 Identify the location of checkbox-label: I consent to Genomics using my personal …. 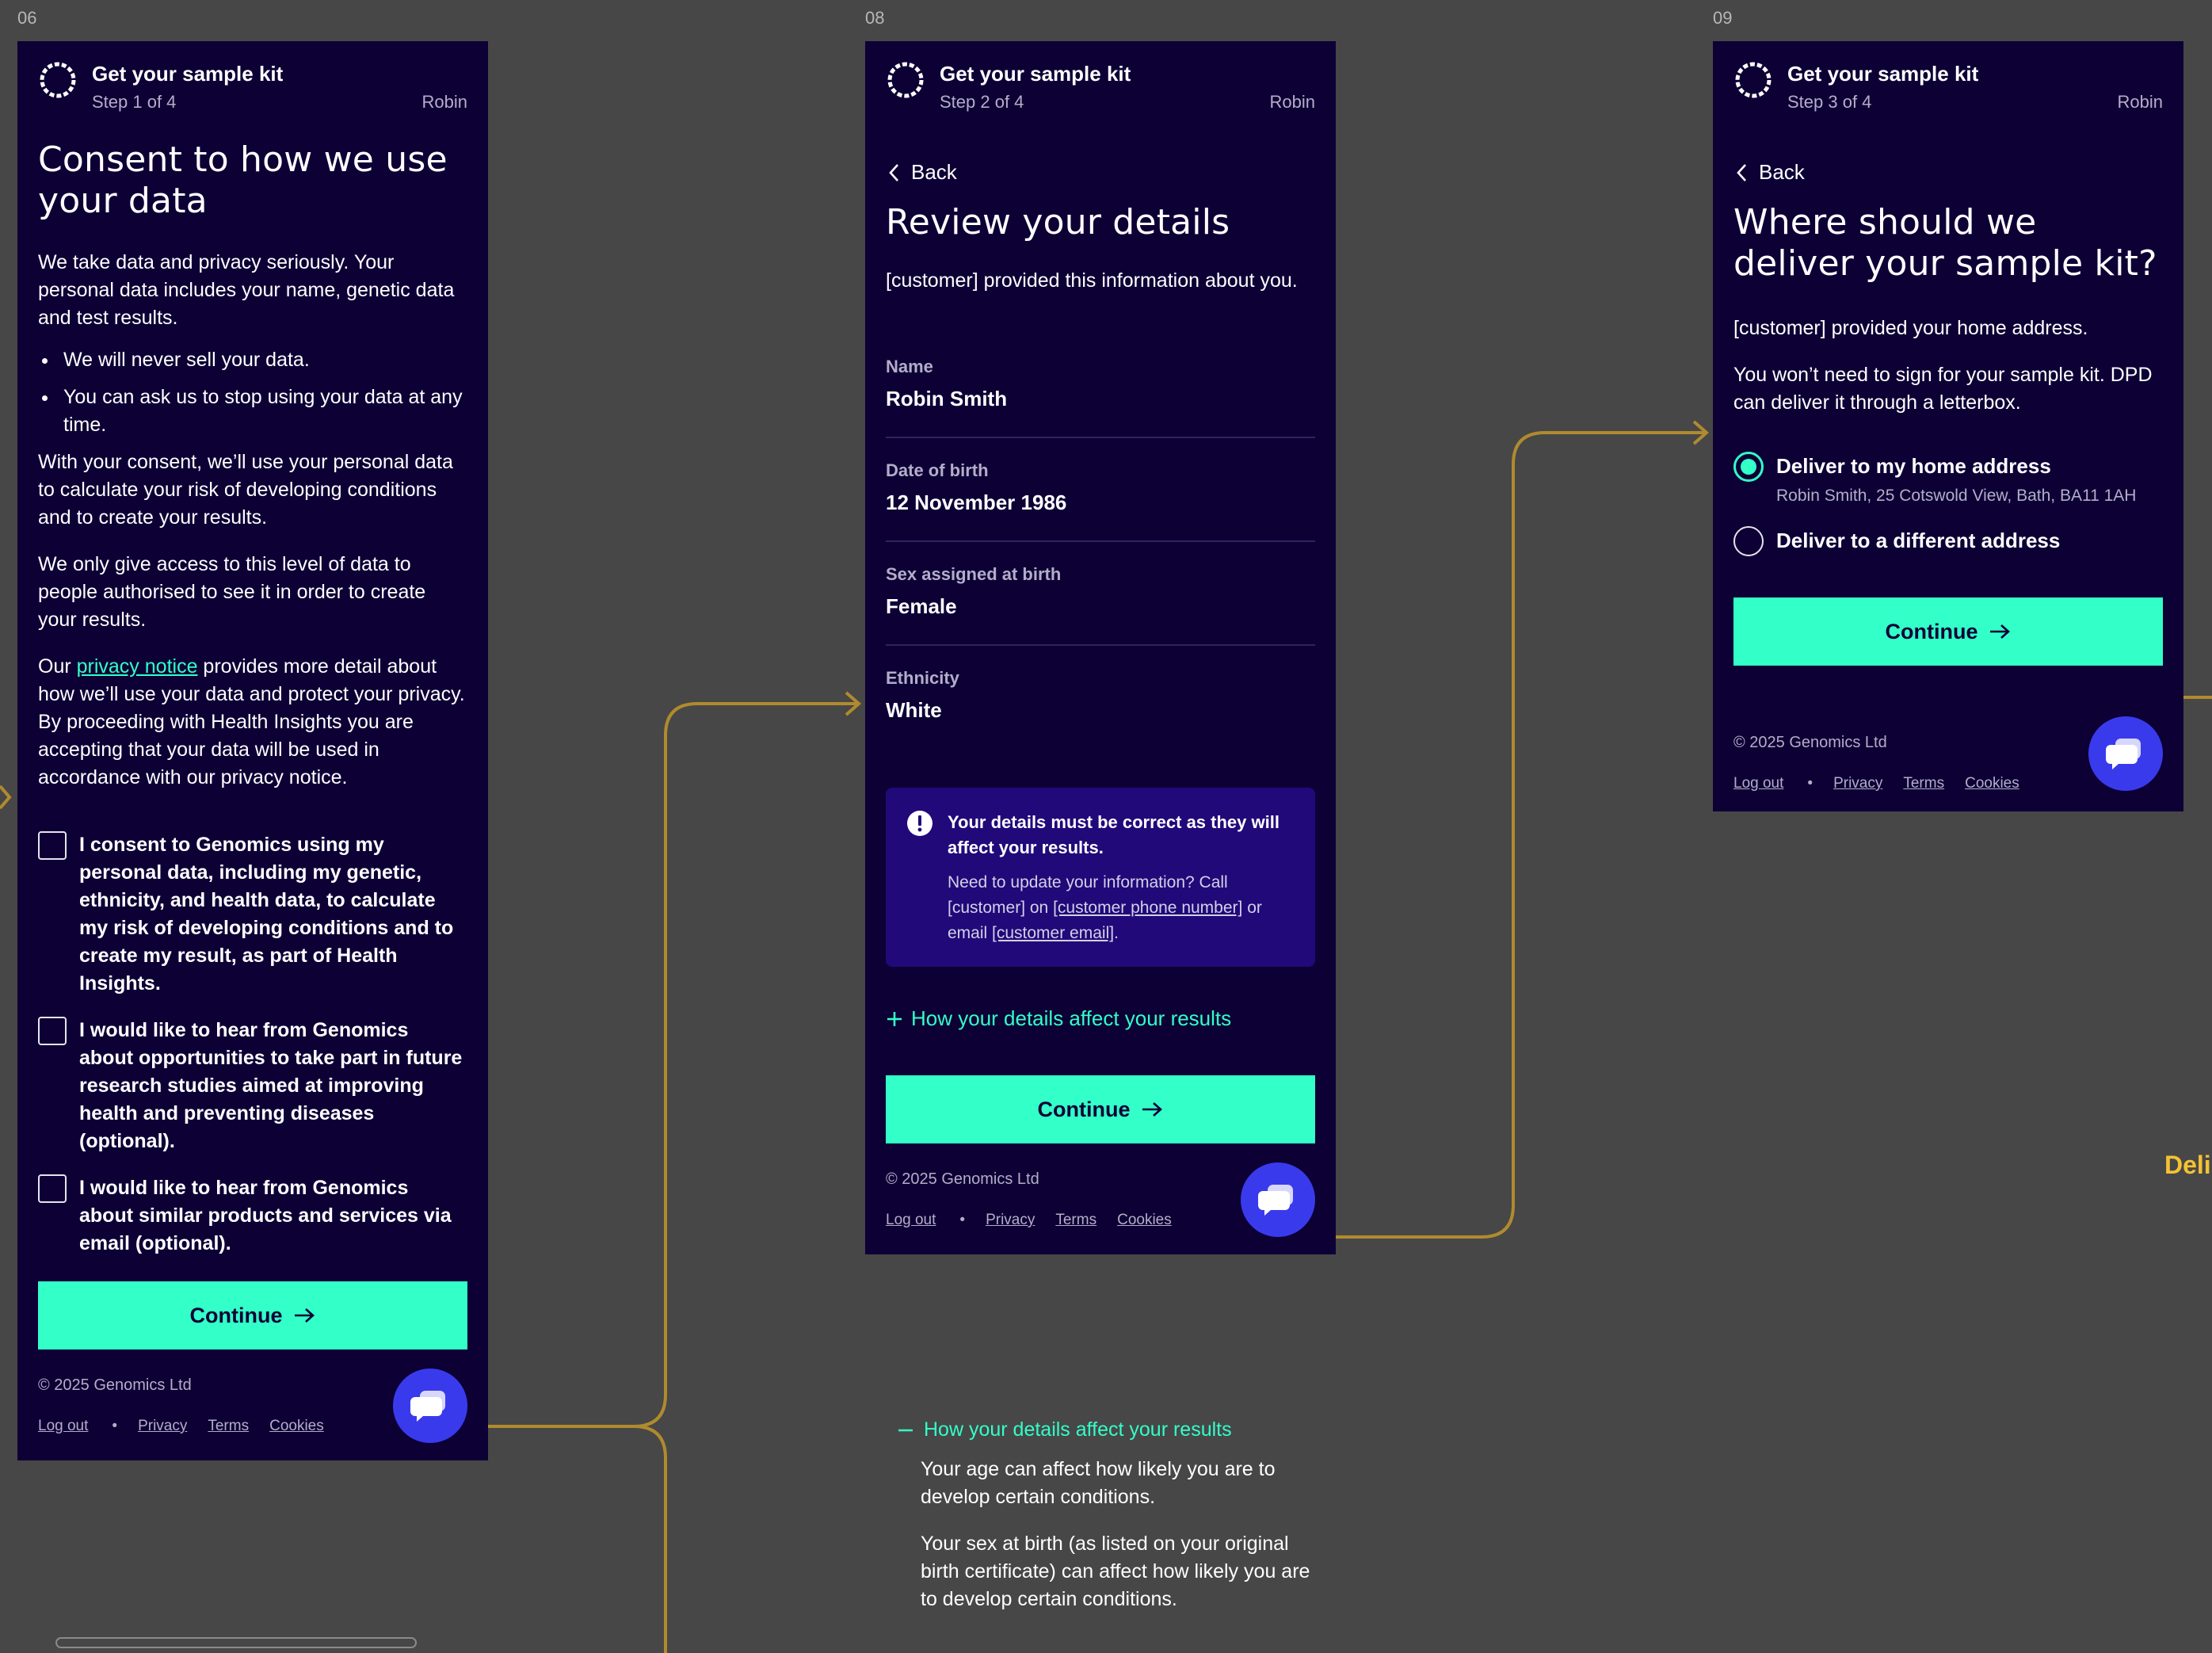
(266, 914).